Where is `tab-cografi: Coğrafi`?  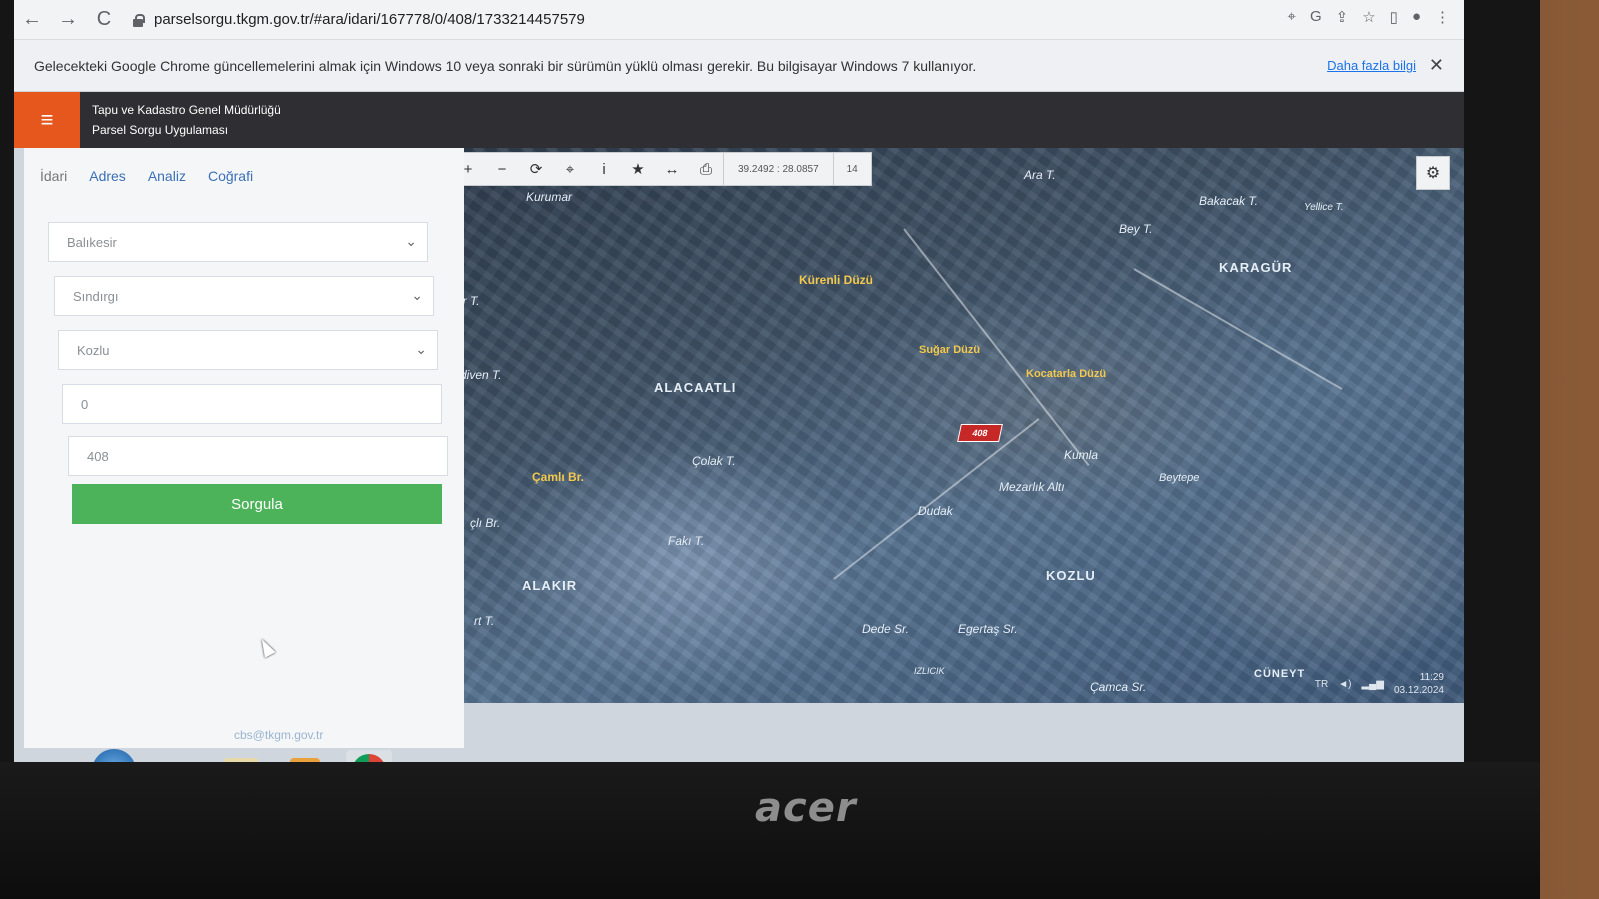
tab-cografi: Coğrafi is located at coordinates (230, 176).